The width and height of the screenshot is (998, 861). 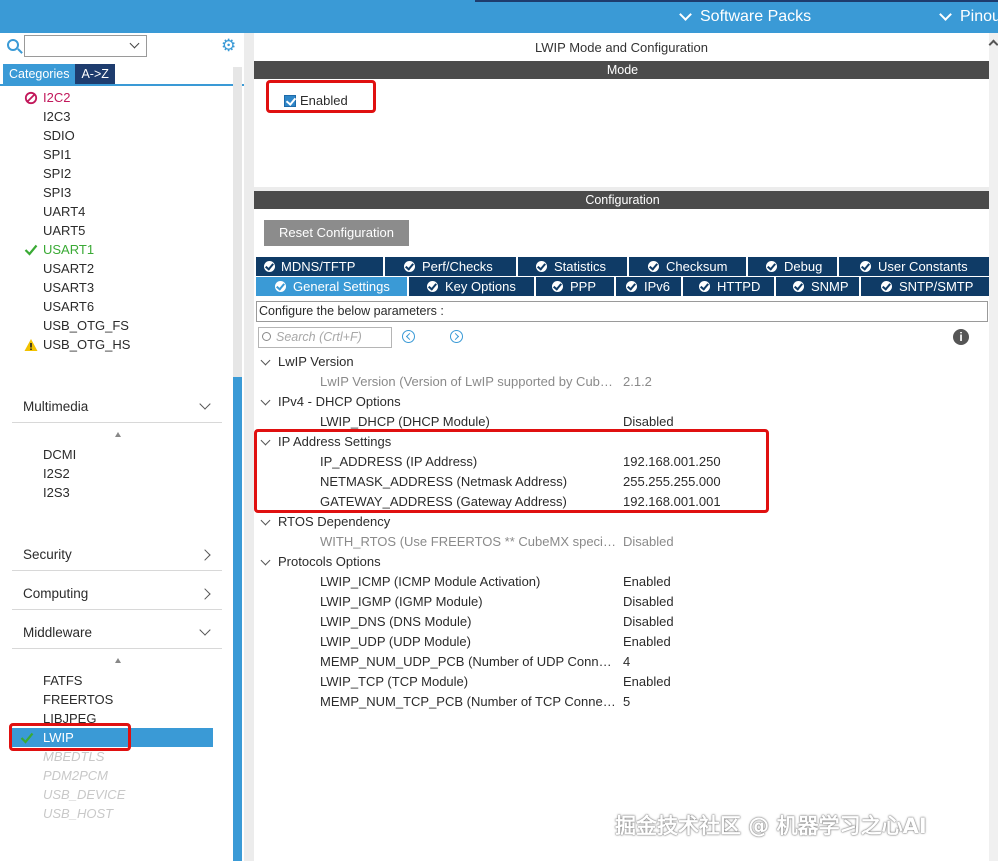 I want to click on peripheral-dcmi: DCMI, so click(x=59, y=454).